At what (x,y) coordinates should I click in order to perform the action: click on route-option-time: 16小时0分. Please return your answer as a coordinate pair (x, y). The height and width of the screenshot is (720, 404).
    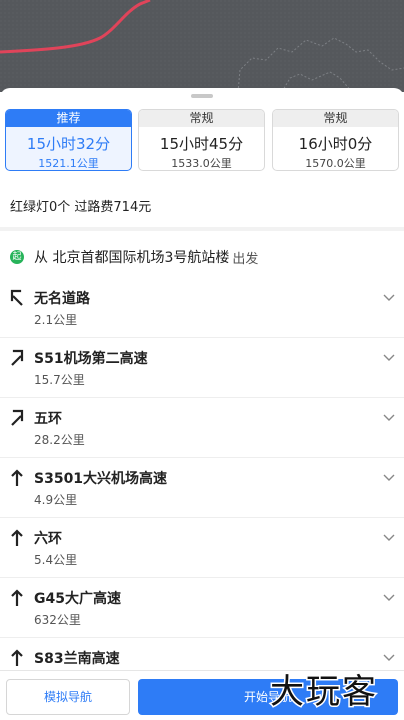
    Looking at the image, I should click on (335, 144).